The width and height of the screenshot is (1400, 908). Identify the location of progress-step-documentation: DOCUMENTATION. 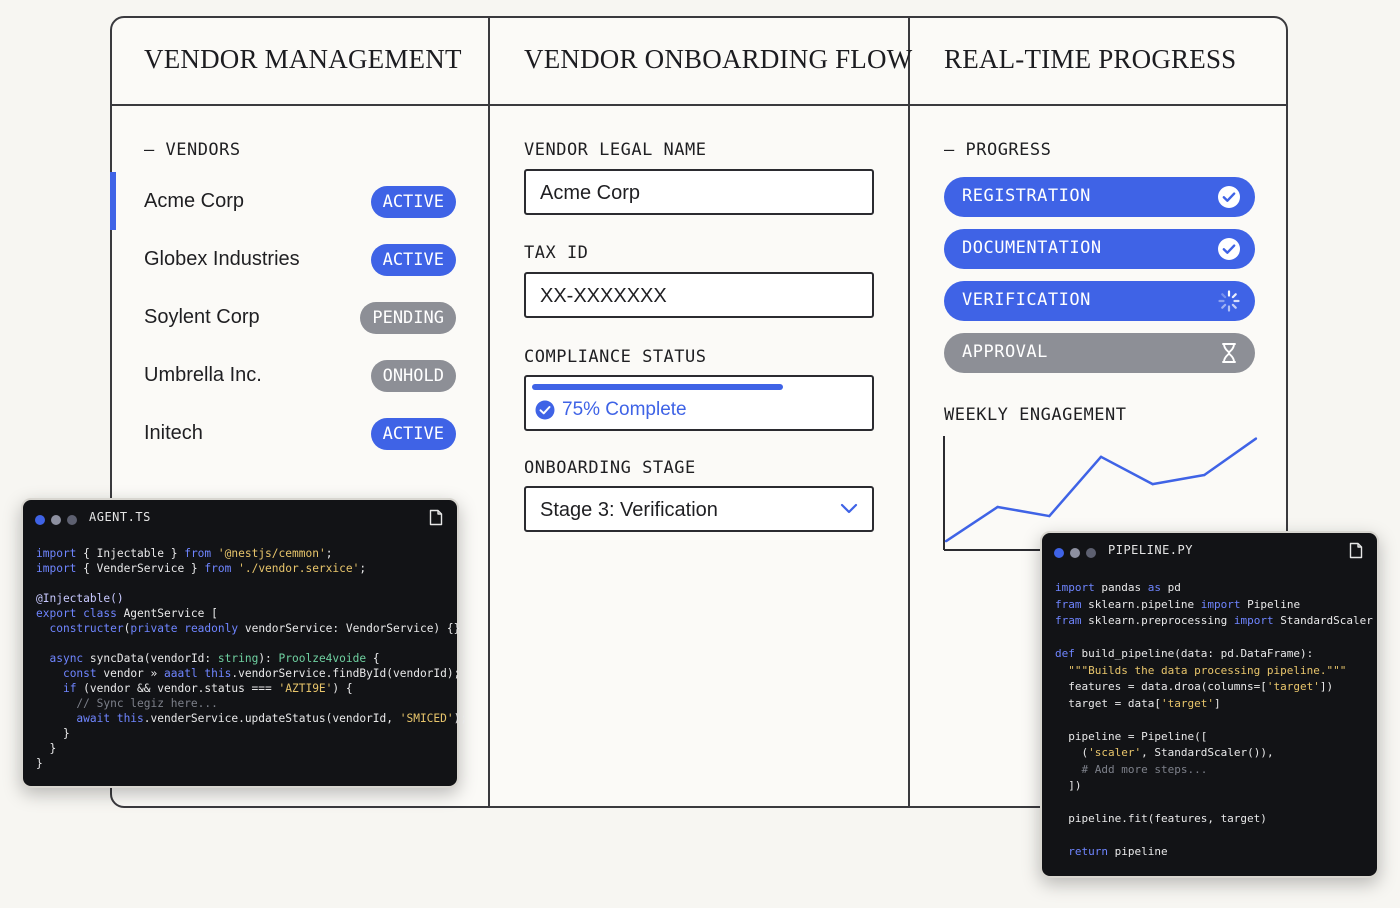
(1099, 249).